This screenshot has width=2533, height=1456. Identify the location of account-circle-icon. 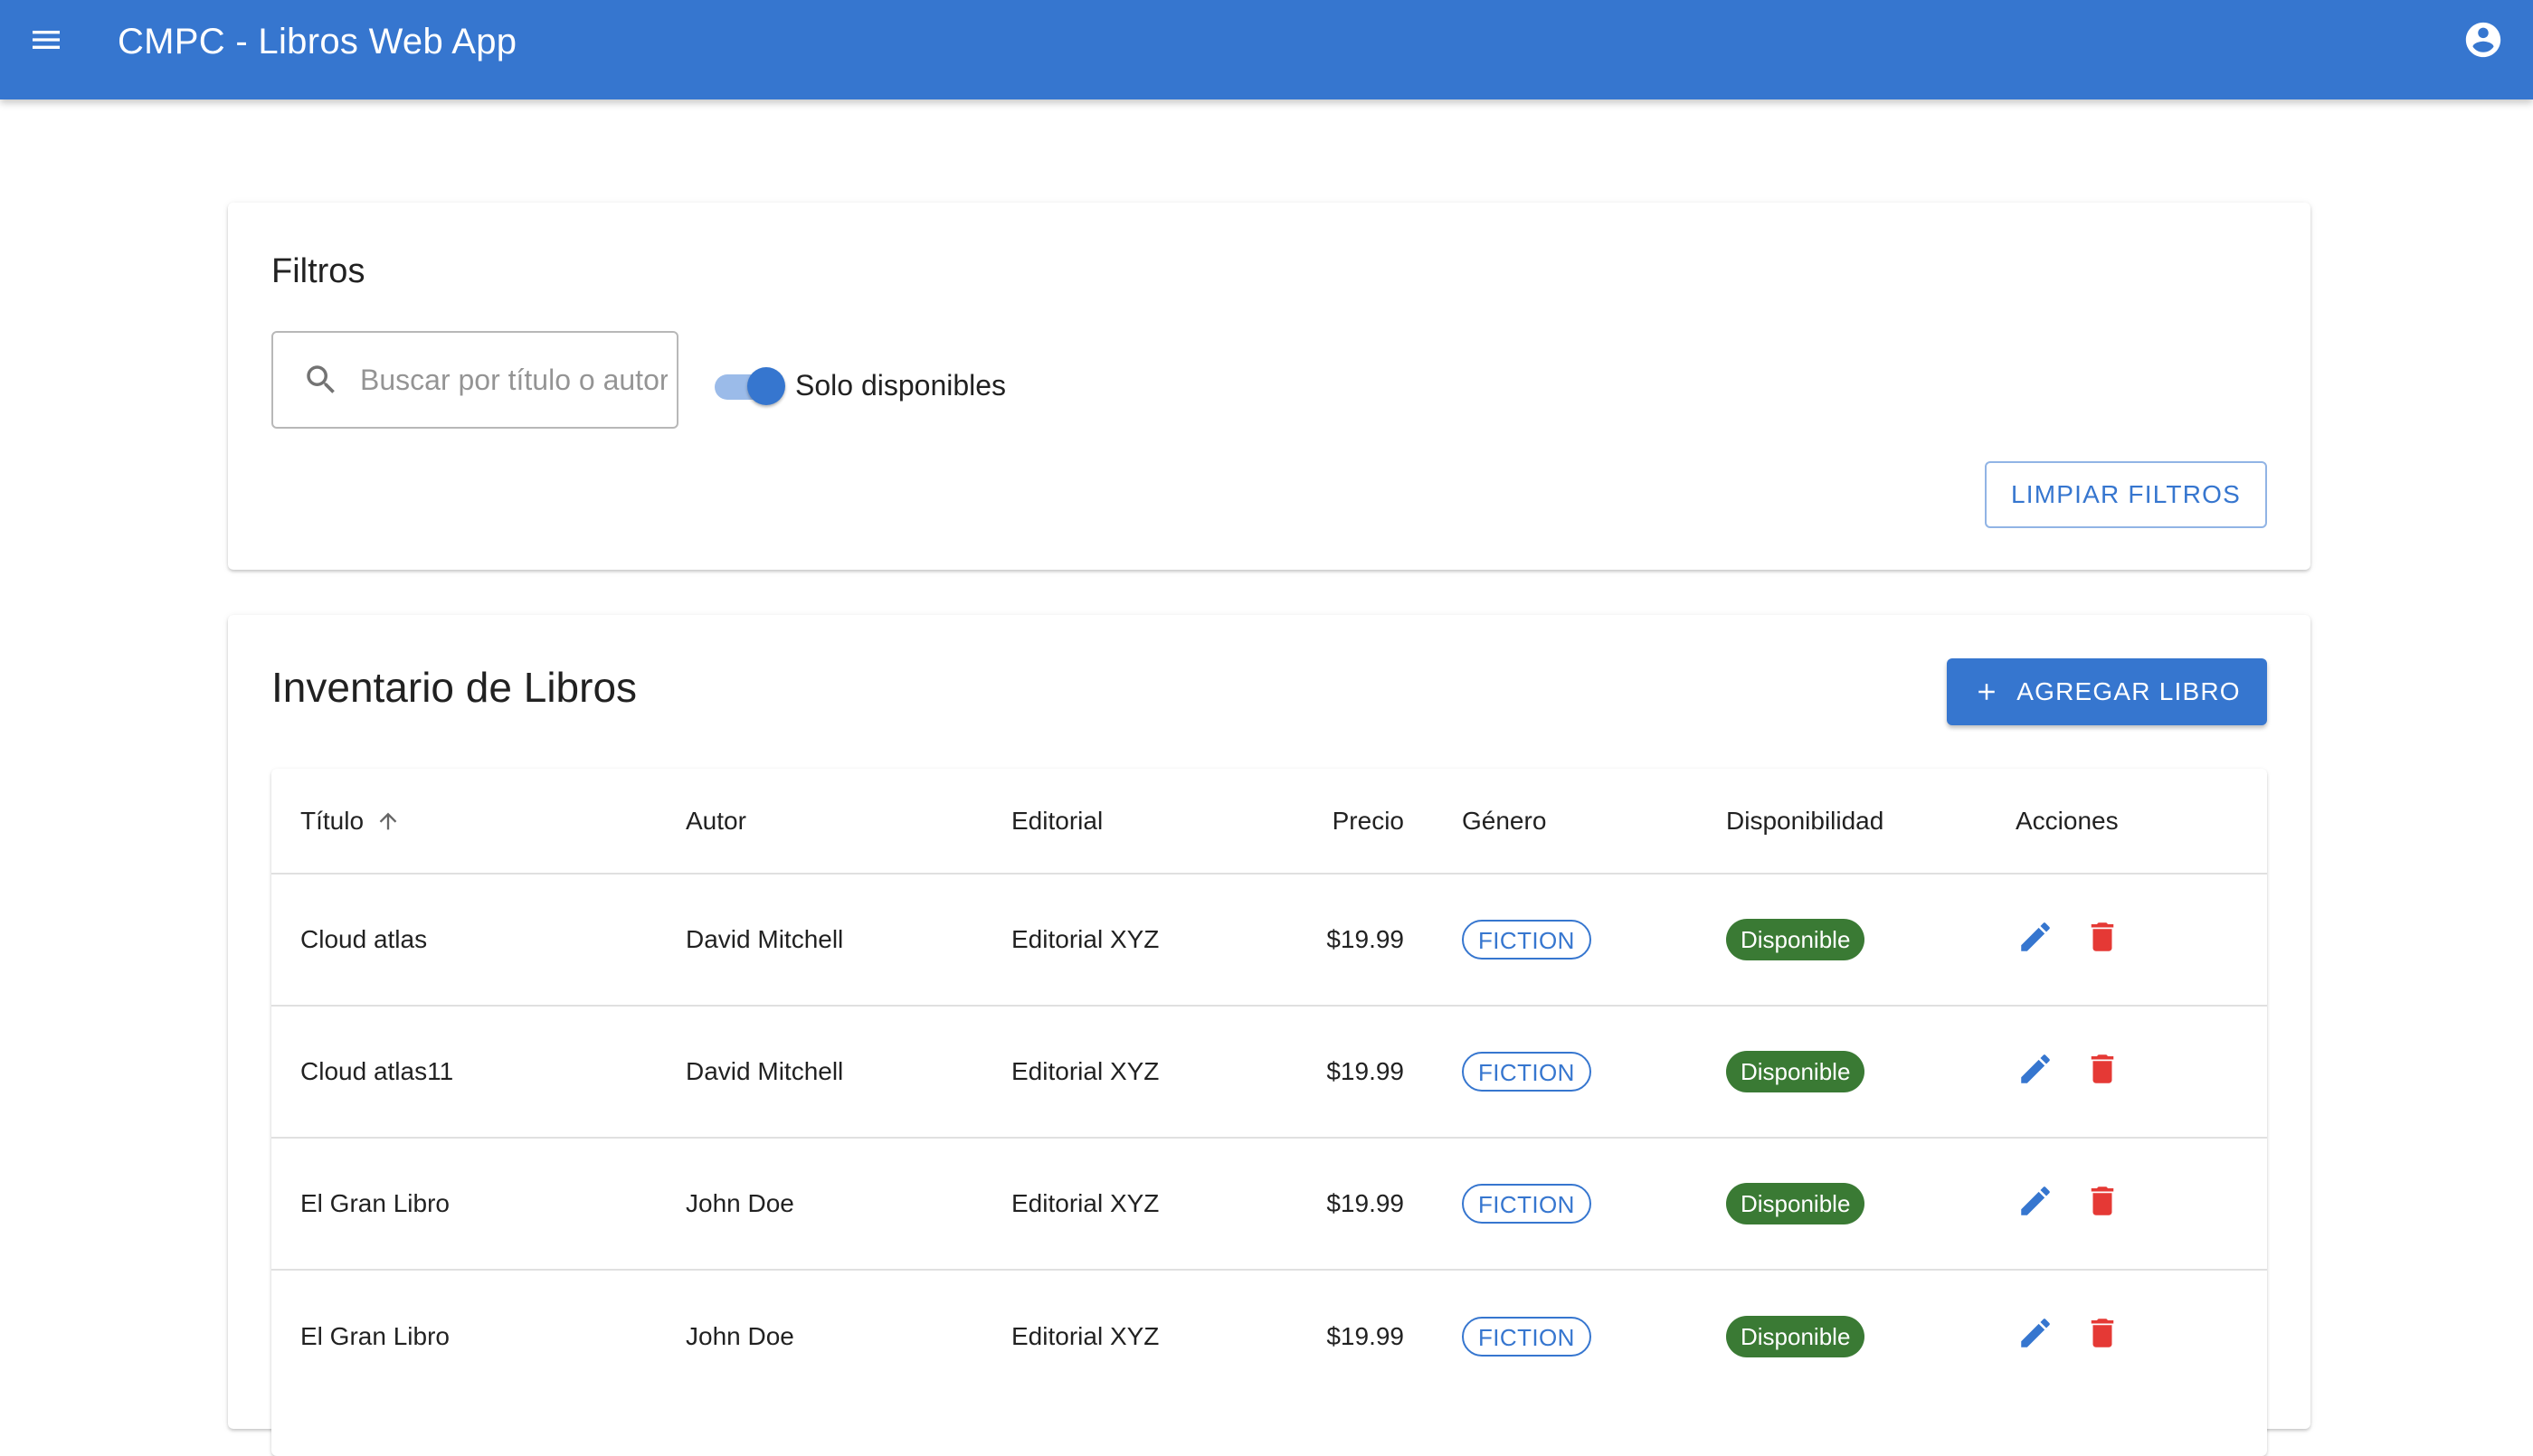
(2483, 42).